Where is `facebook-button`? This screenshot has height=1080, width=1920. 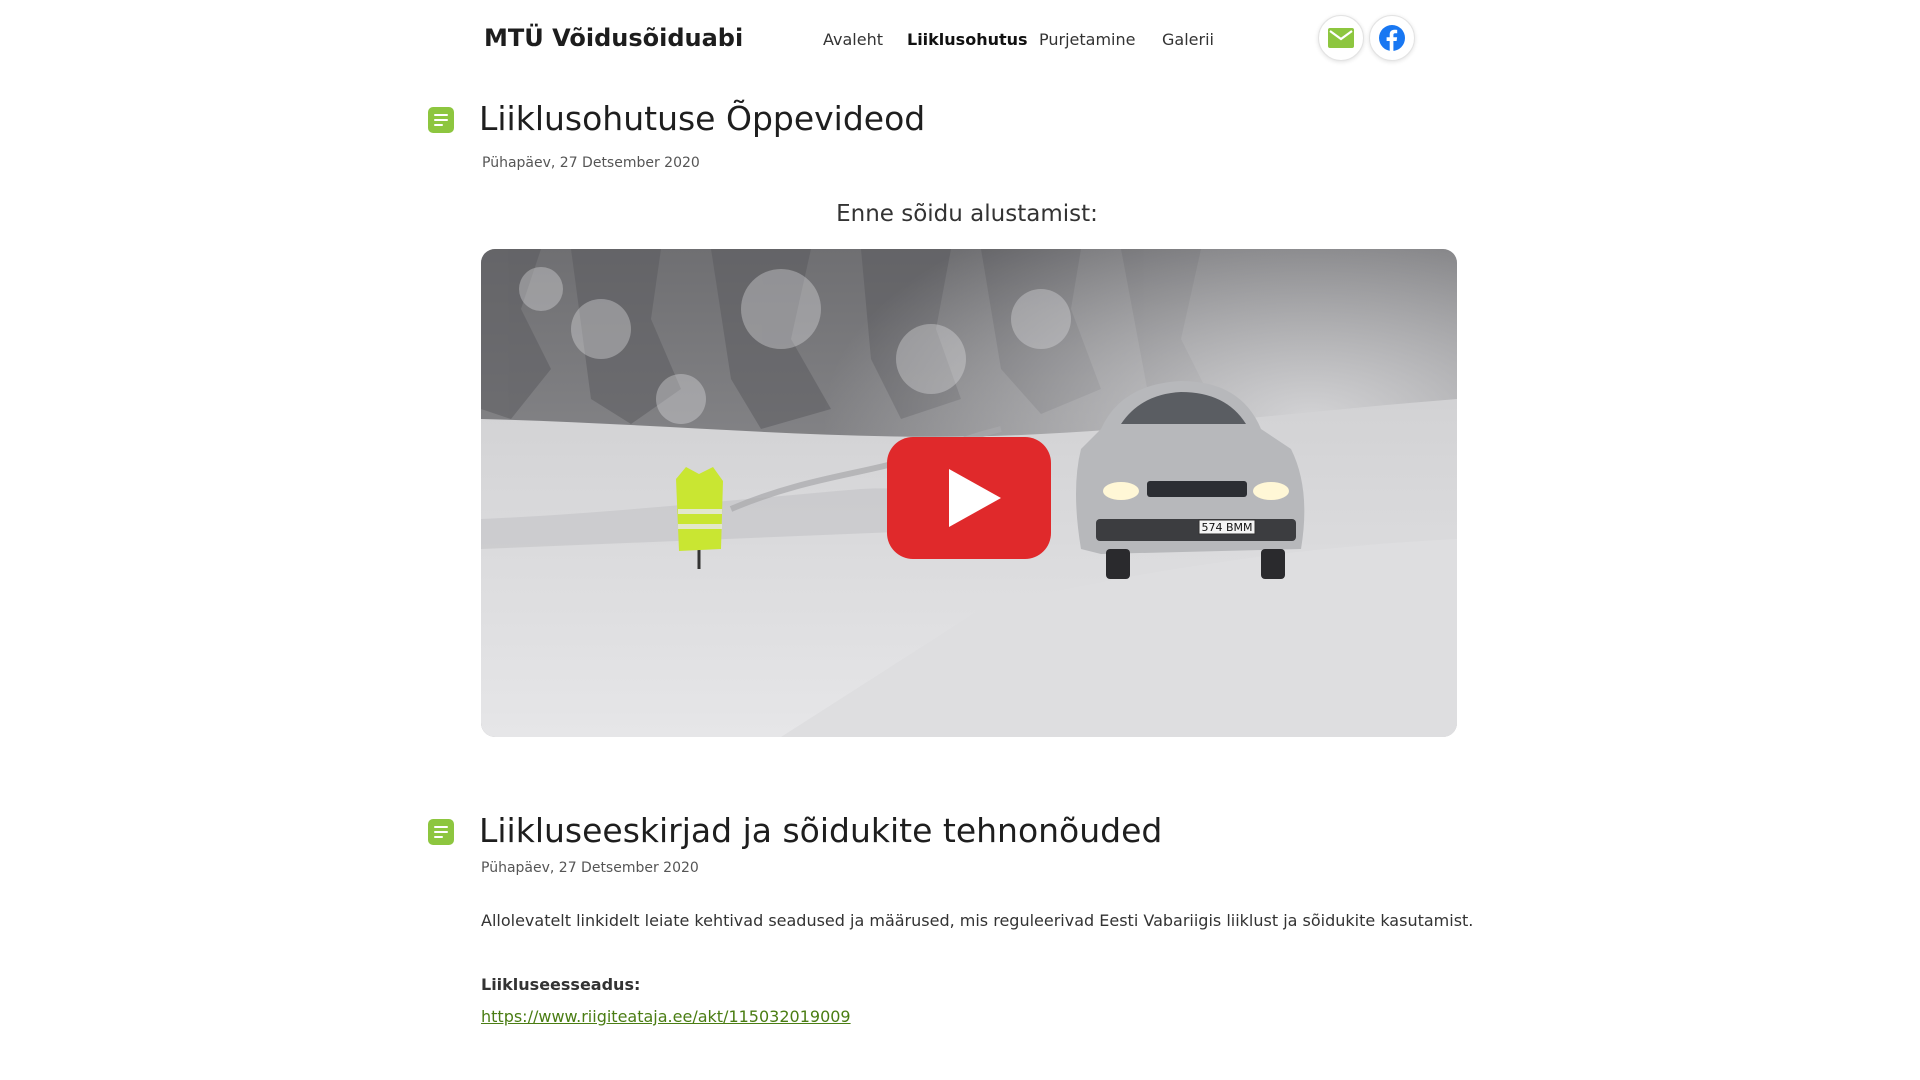 facebook-button is located at coordinates (1392, 38).